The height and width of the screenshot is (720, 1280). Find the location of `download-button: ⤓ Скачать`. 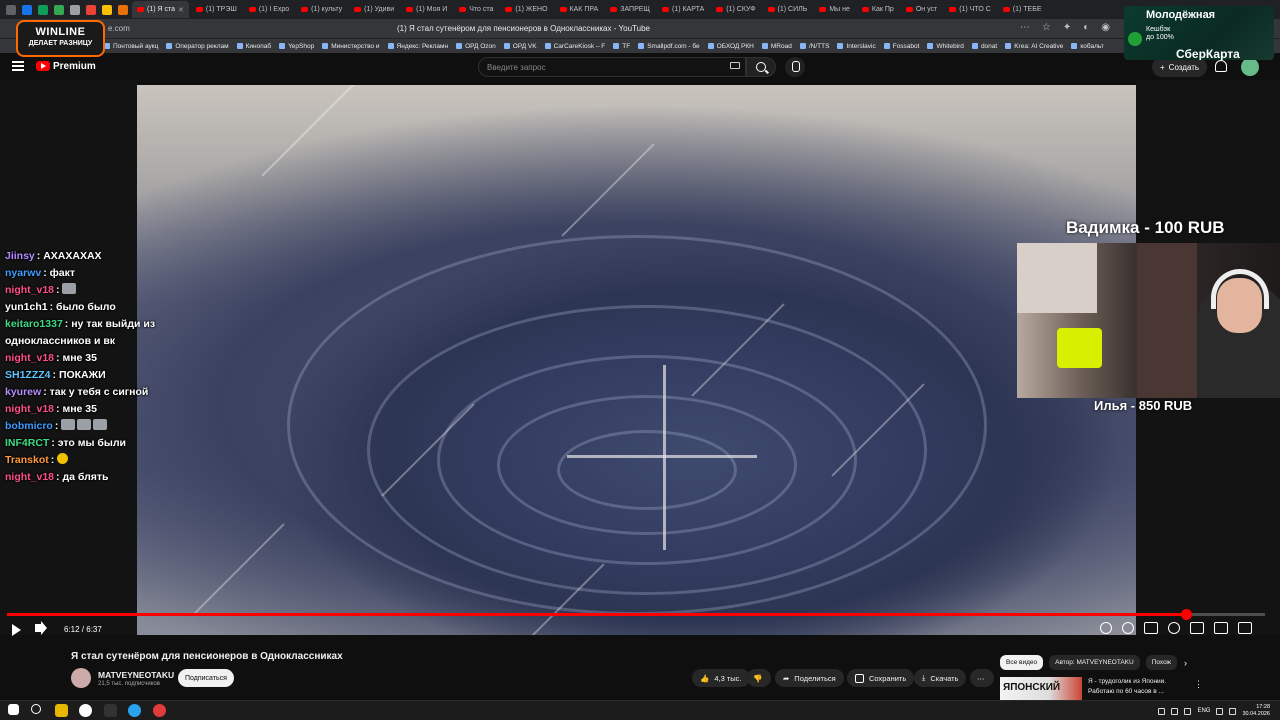

download-button: ⤓ Скачать is located at coordinates (940, 678).